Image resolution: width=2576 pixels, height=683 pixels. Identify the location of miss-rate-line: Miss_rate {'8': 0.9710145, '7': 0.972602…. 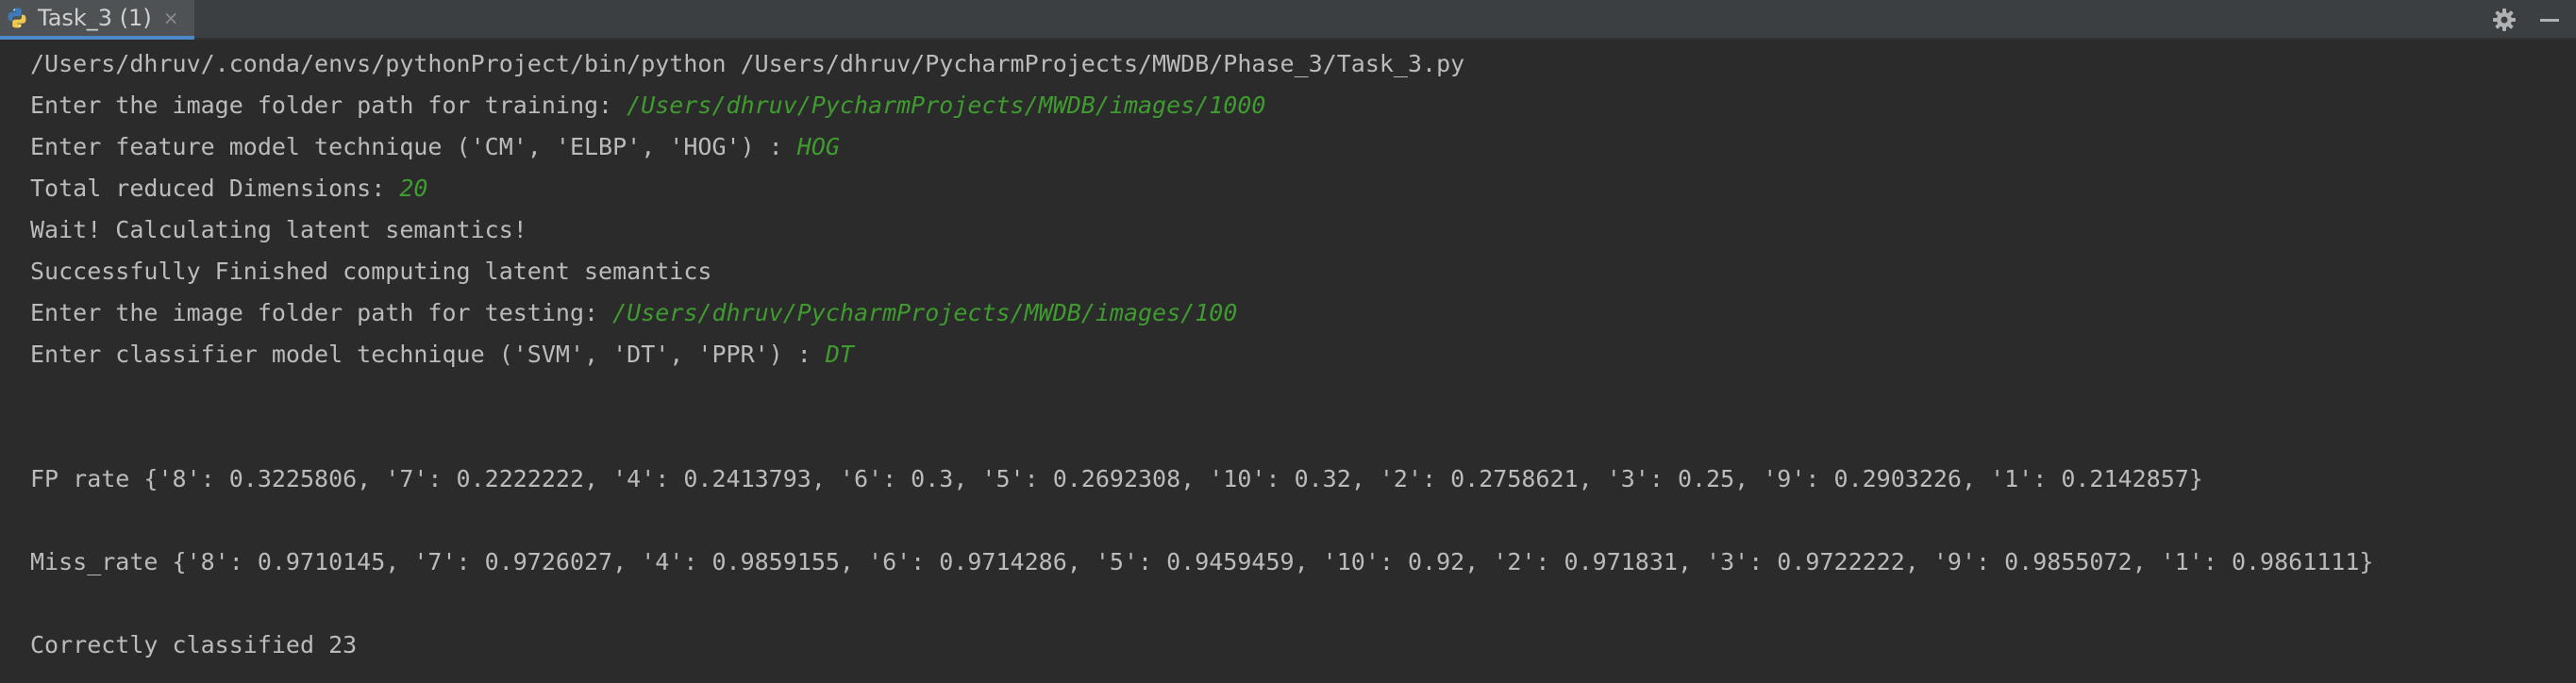
(1202, 561).